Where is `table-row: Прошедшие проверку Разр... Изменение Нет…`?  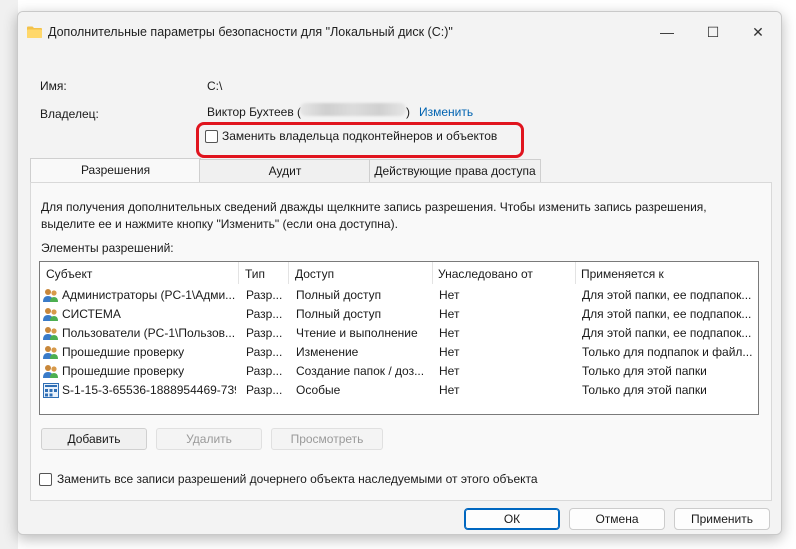
table-row: Прошедшие проверку Разр... Изменение Нет… is located at coordinates (399, 352).